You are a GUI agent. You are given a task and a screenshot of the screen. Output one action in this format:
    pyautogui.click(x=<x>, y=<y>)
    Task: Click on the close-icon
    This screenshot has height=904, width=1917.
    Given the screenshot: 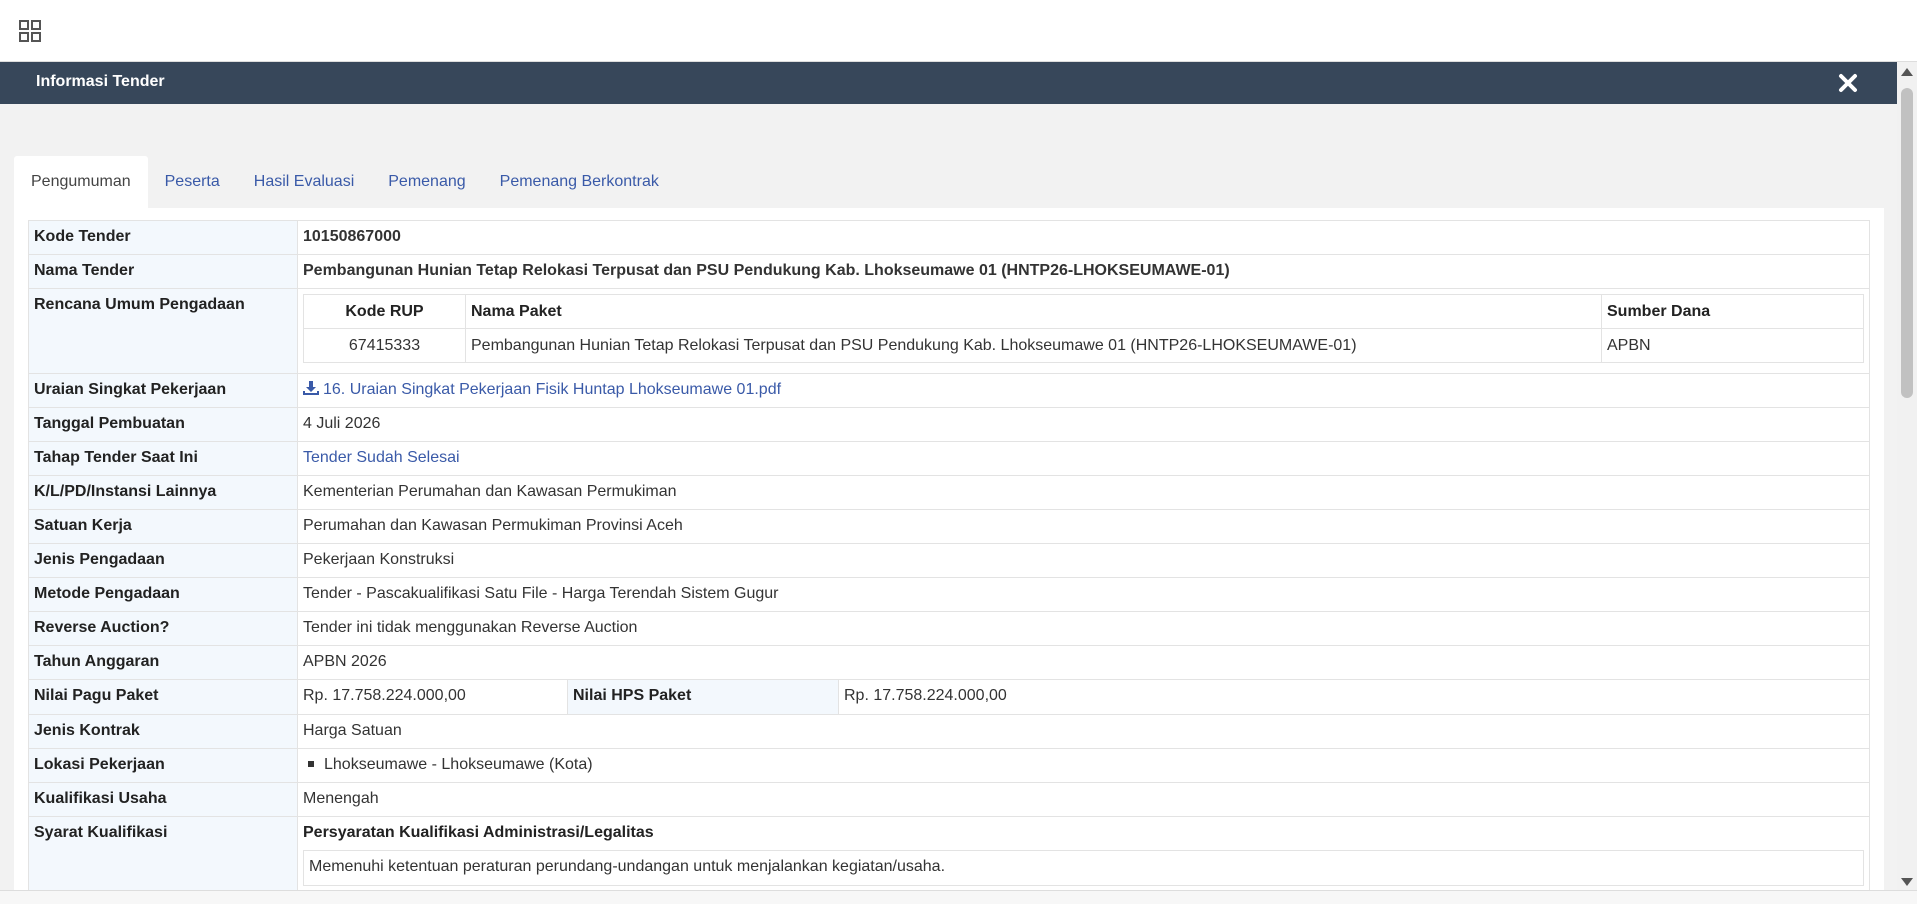 What is the action you would take?
    pyautogui.click(x=1848, y=83)
    